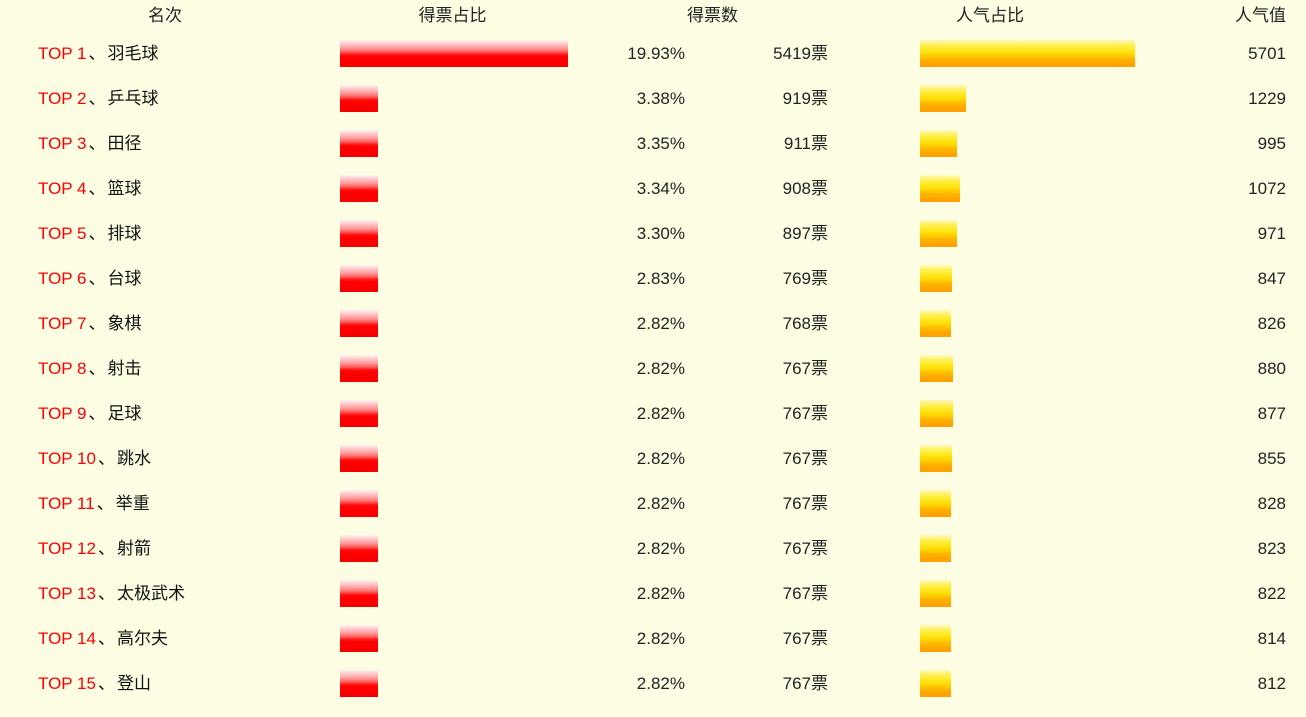 The image size is (1306, 717). Describe the element at coordinates (66, 503) in the screenshot. I see `rank-label: TOP 11` at that location.